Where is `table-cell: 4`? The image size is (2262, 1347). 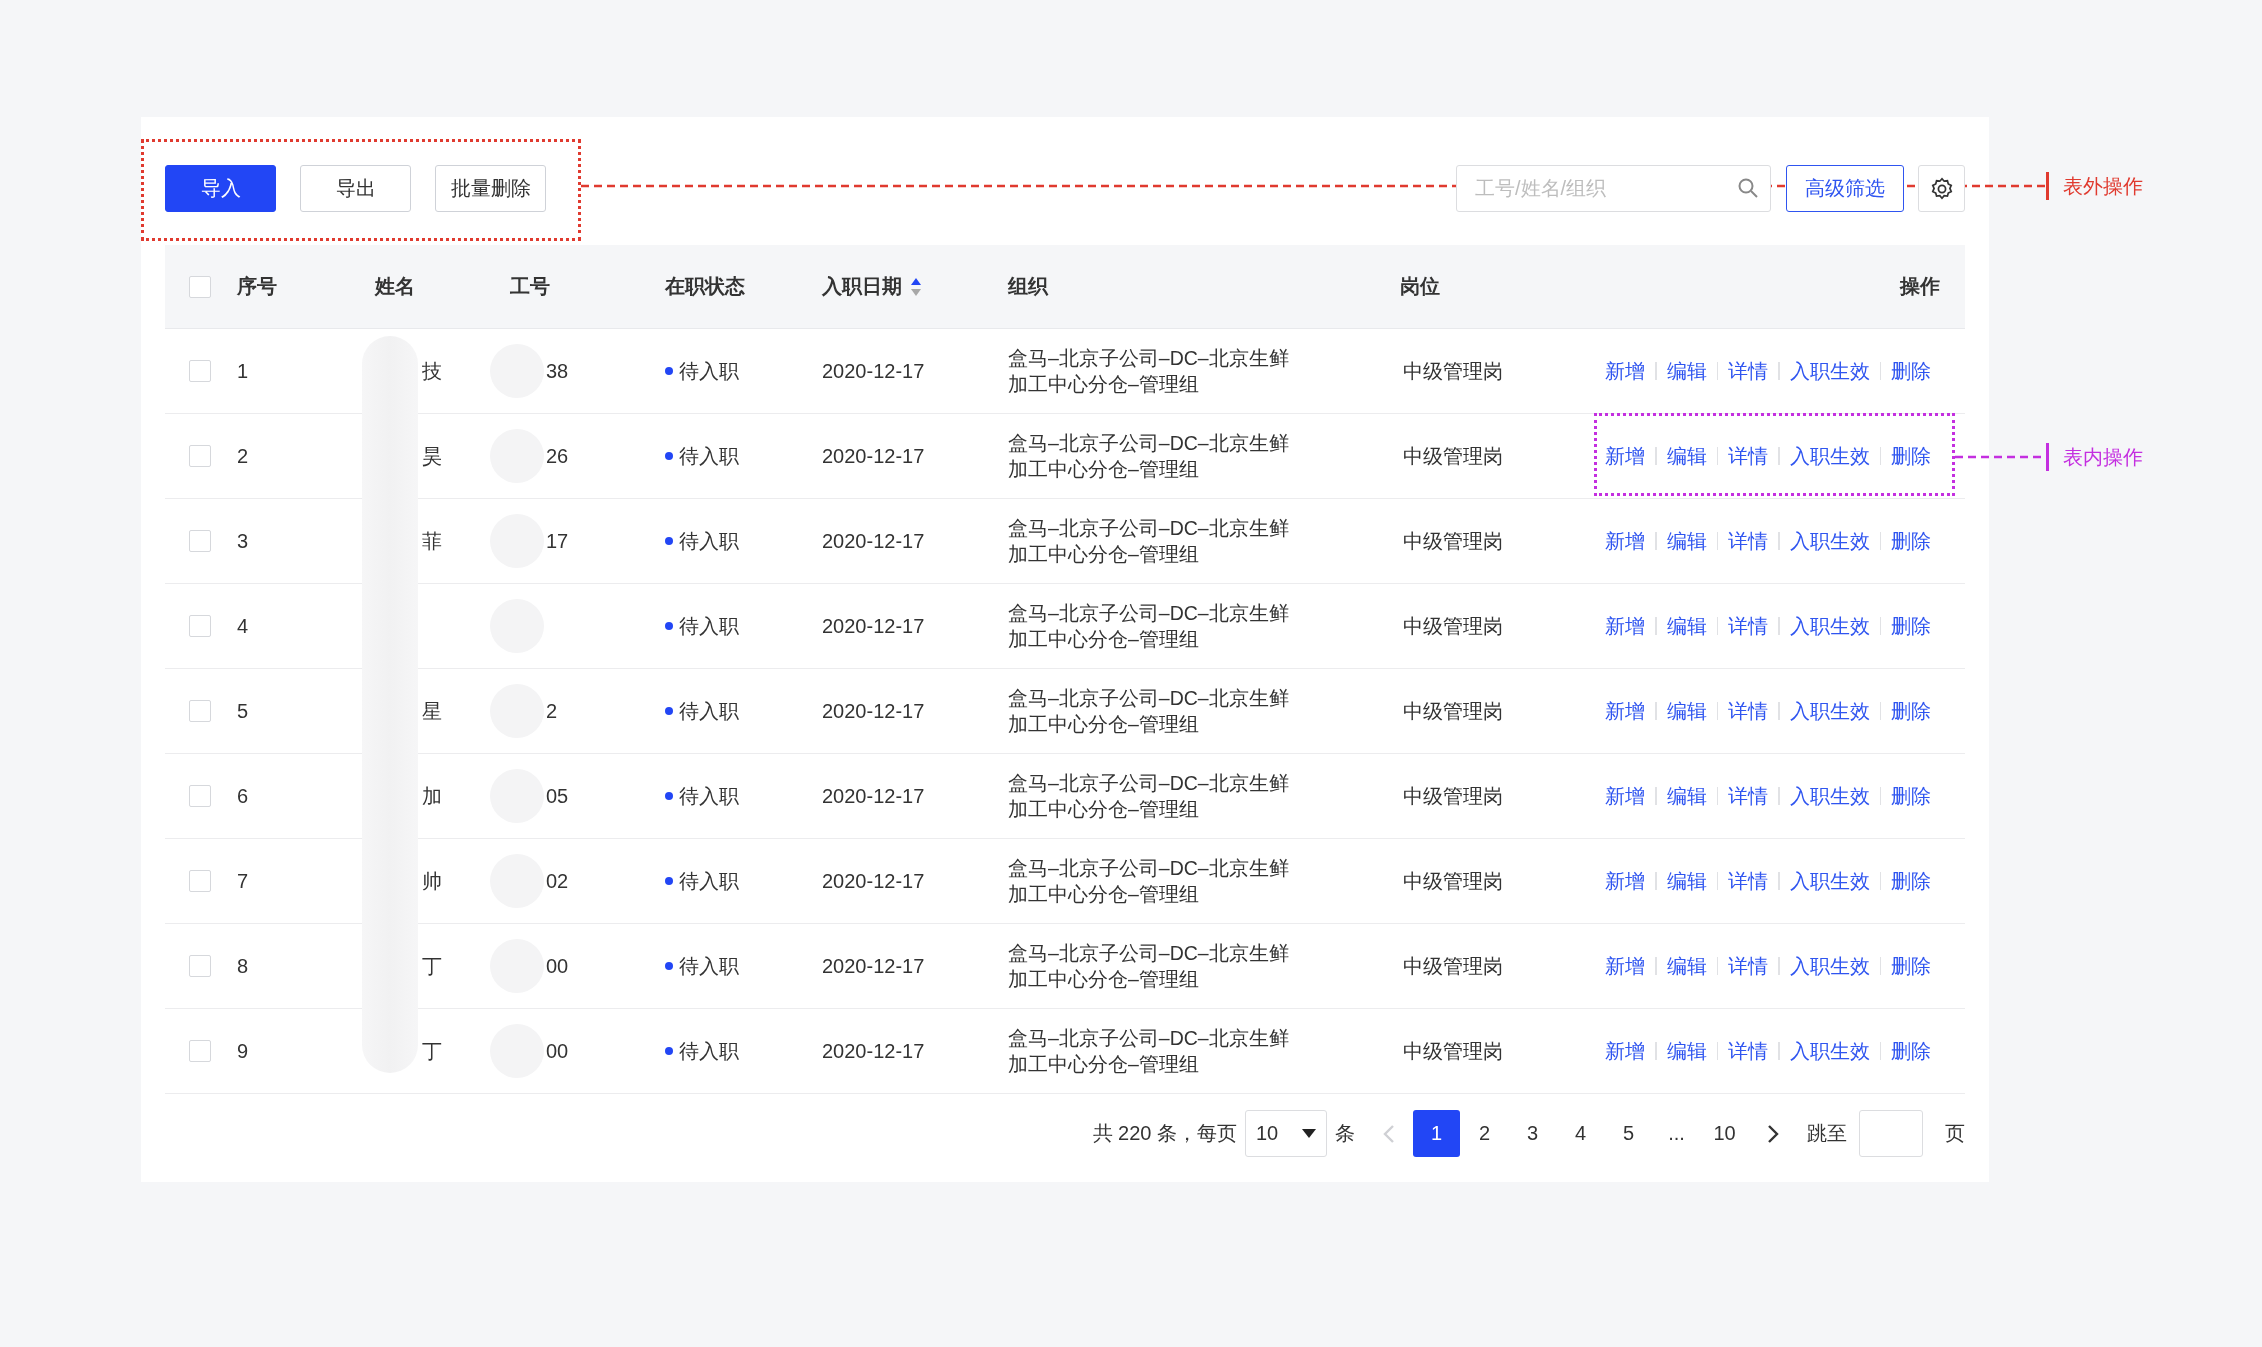 table-cell: 4 is located at coordinates (243, 625).